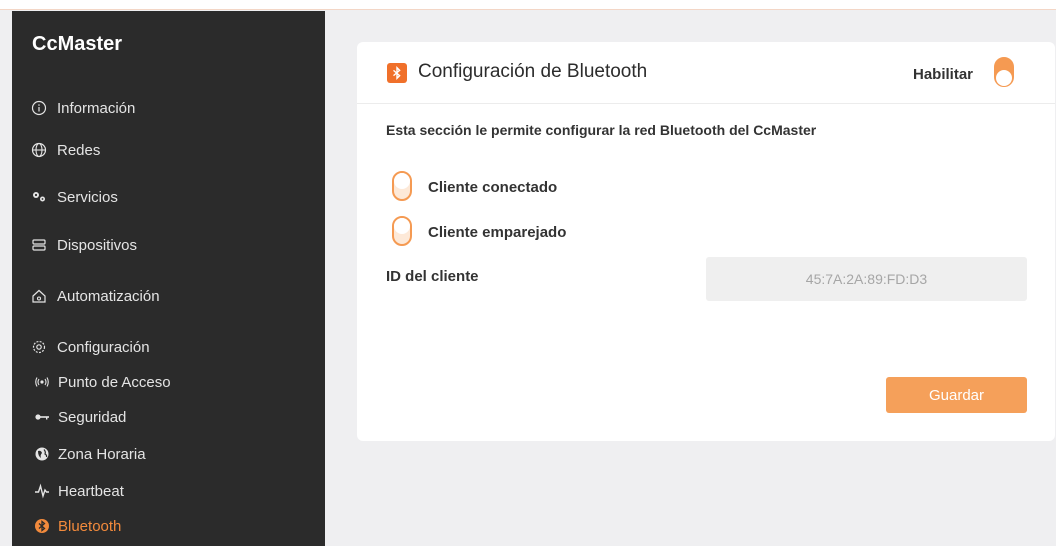 The width and height of the screenshot is (1056, 546). I want to click on client-connected-toggle, so click(402, 186).